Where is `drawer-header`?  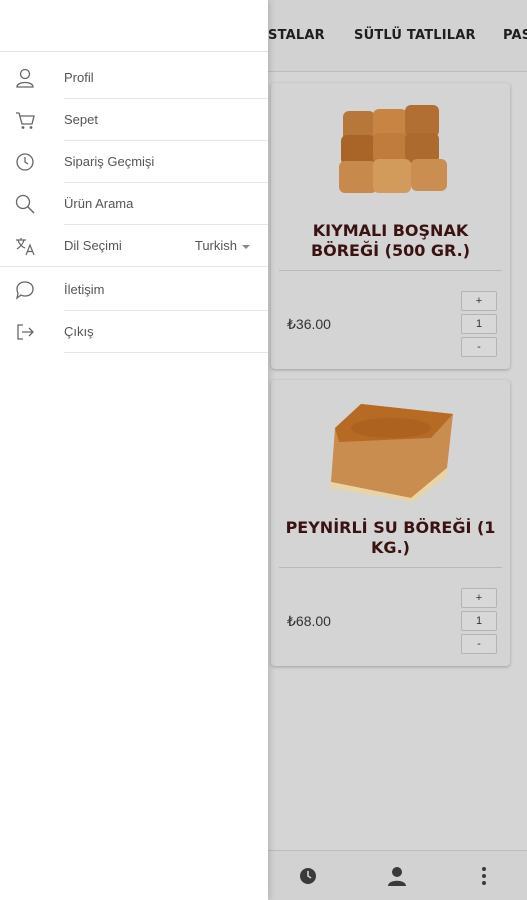
drawer-header is located at coordinates (134, 26).